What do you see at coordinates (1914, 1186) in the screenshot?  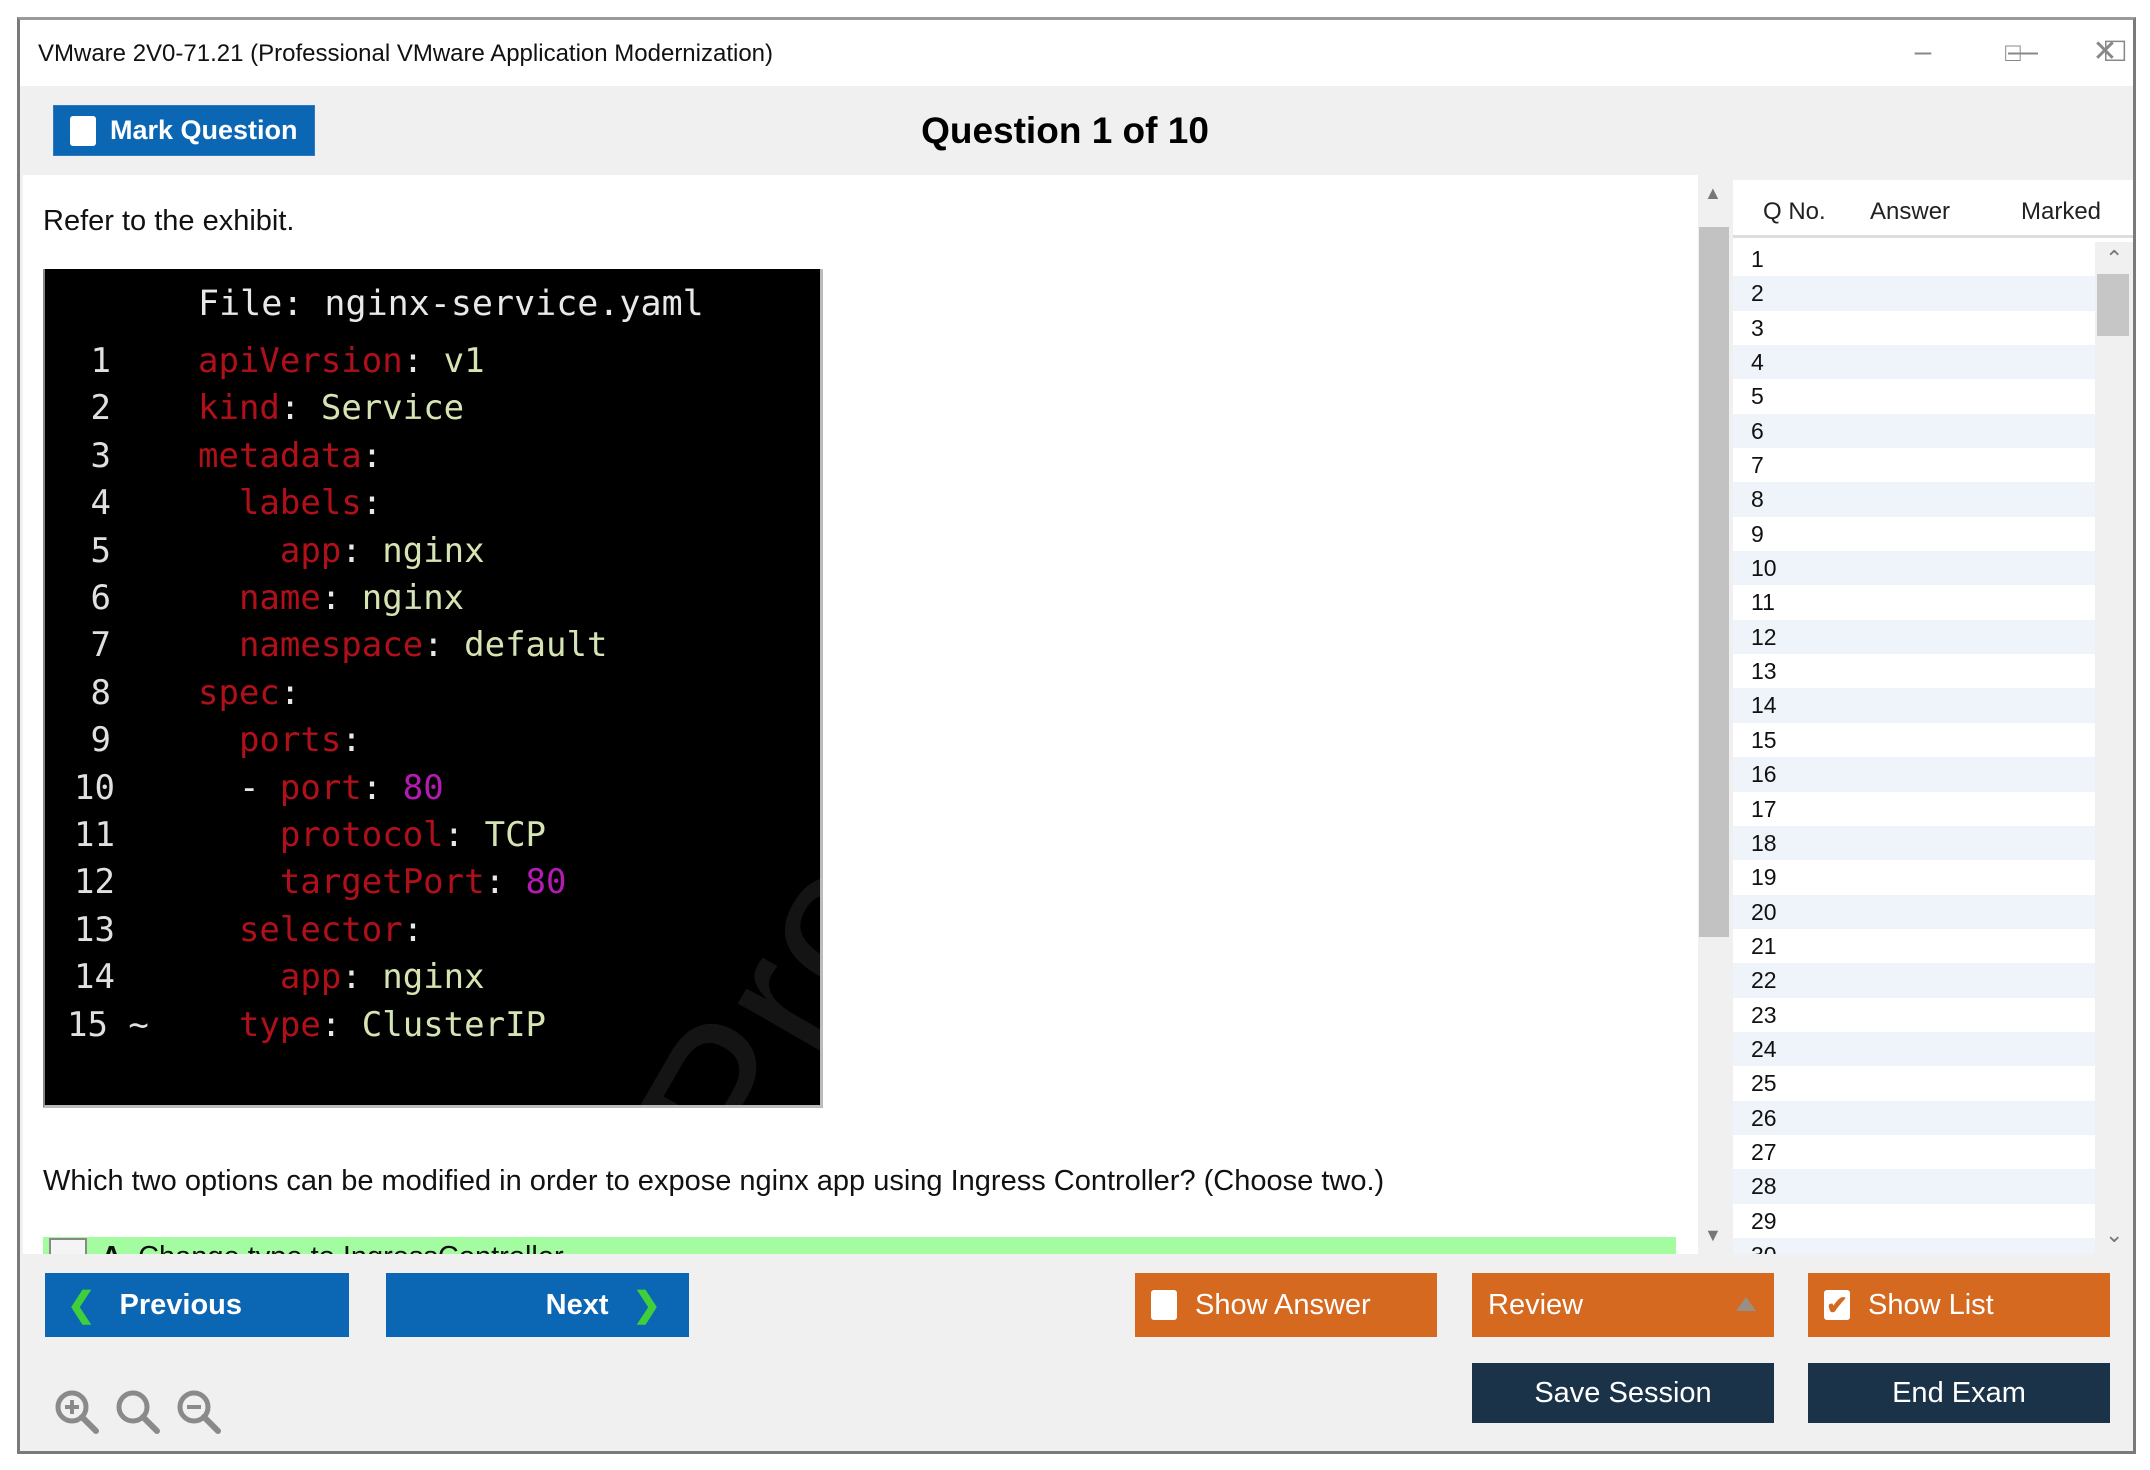 I see `question-list-row: 28` at bounding box center [1914, 1186].